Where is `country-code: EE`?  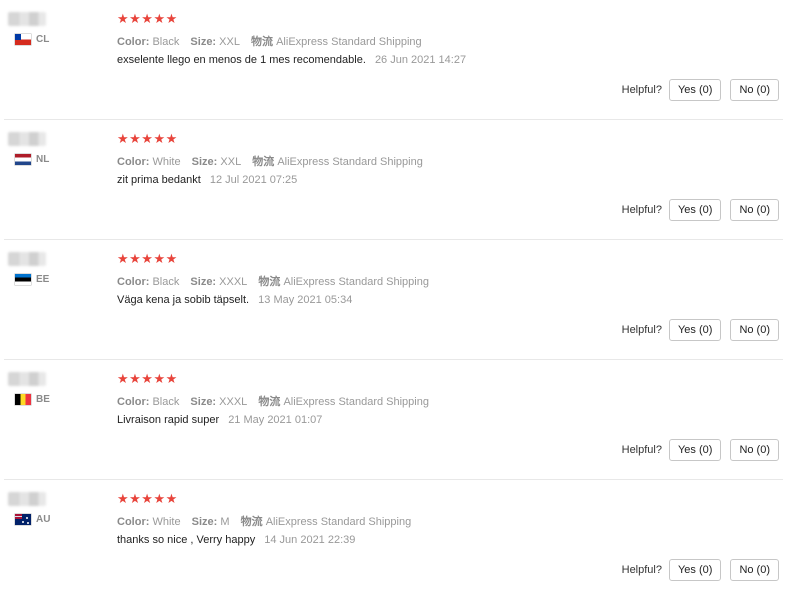
country-code: EE is located at coordinates (43, 279).